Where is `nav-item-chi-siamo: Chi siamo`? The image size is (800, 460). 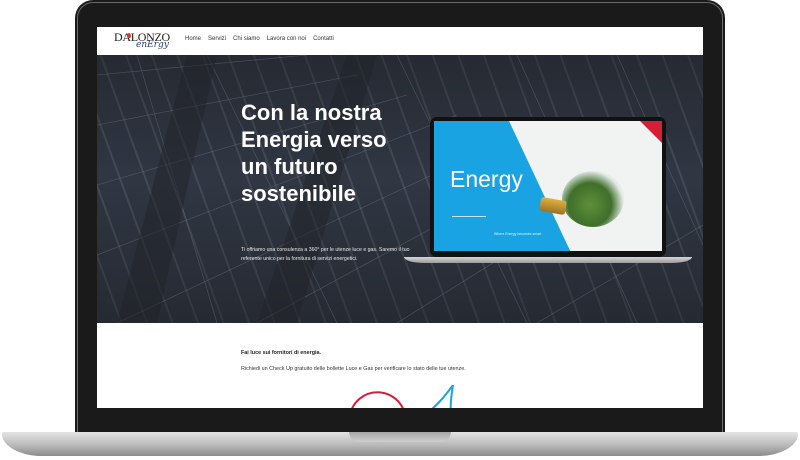 nav-item-chi-siamo: Chi siamo is located at coordinates (246, 39).